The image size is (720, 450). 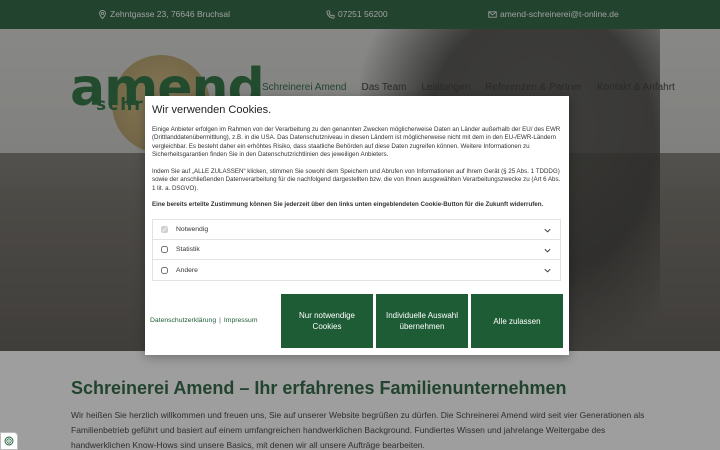 I want to click on category-label: Andere, so click(x=187, y=270).